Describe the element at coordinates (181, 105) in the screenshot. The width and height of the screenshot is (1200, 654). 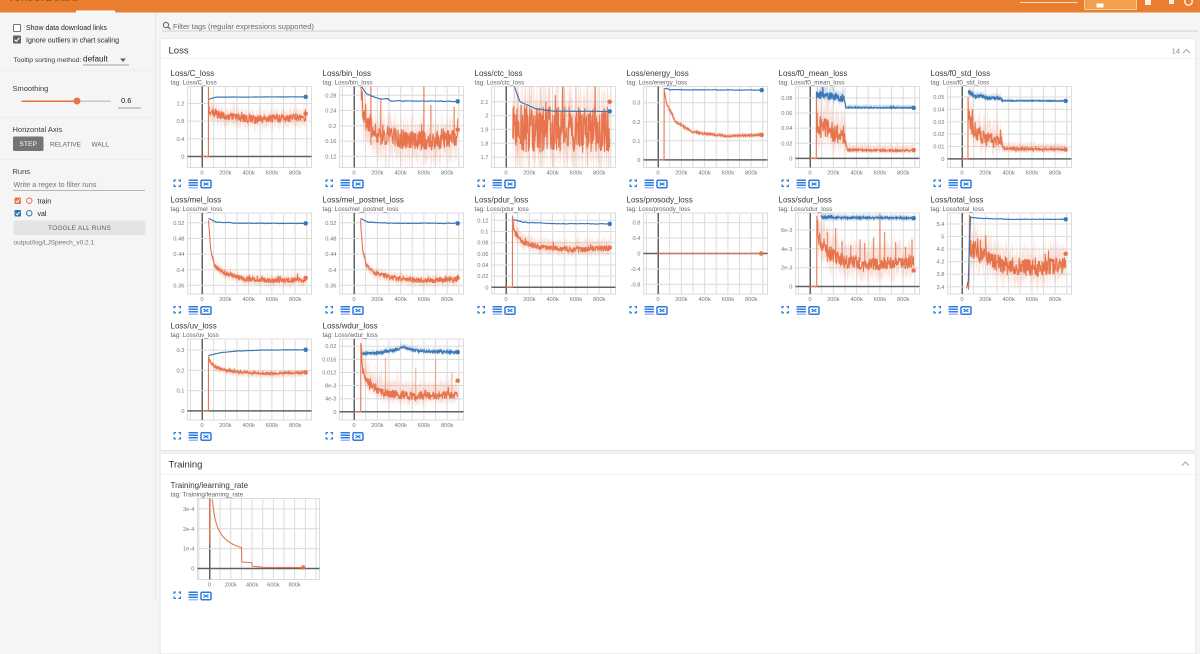
I see `svg-text: 1.2` at that location.